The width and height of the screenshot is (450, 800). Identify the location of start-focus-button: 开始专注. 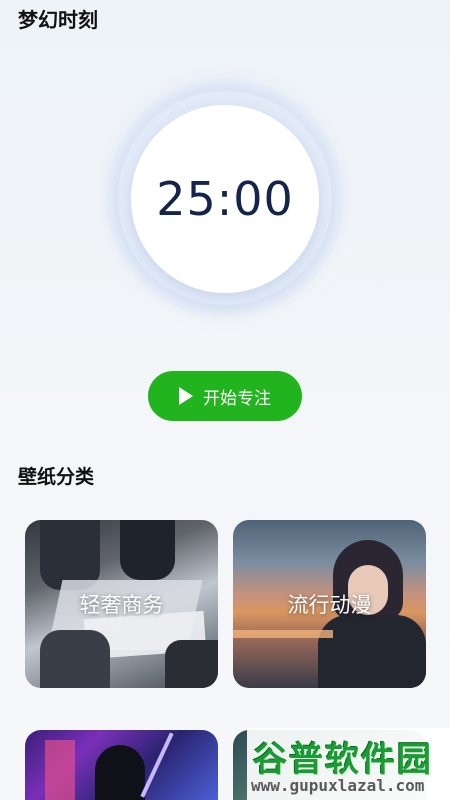
(225, 396).